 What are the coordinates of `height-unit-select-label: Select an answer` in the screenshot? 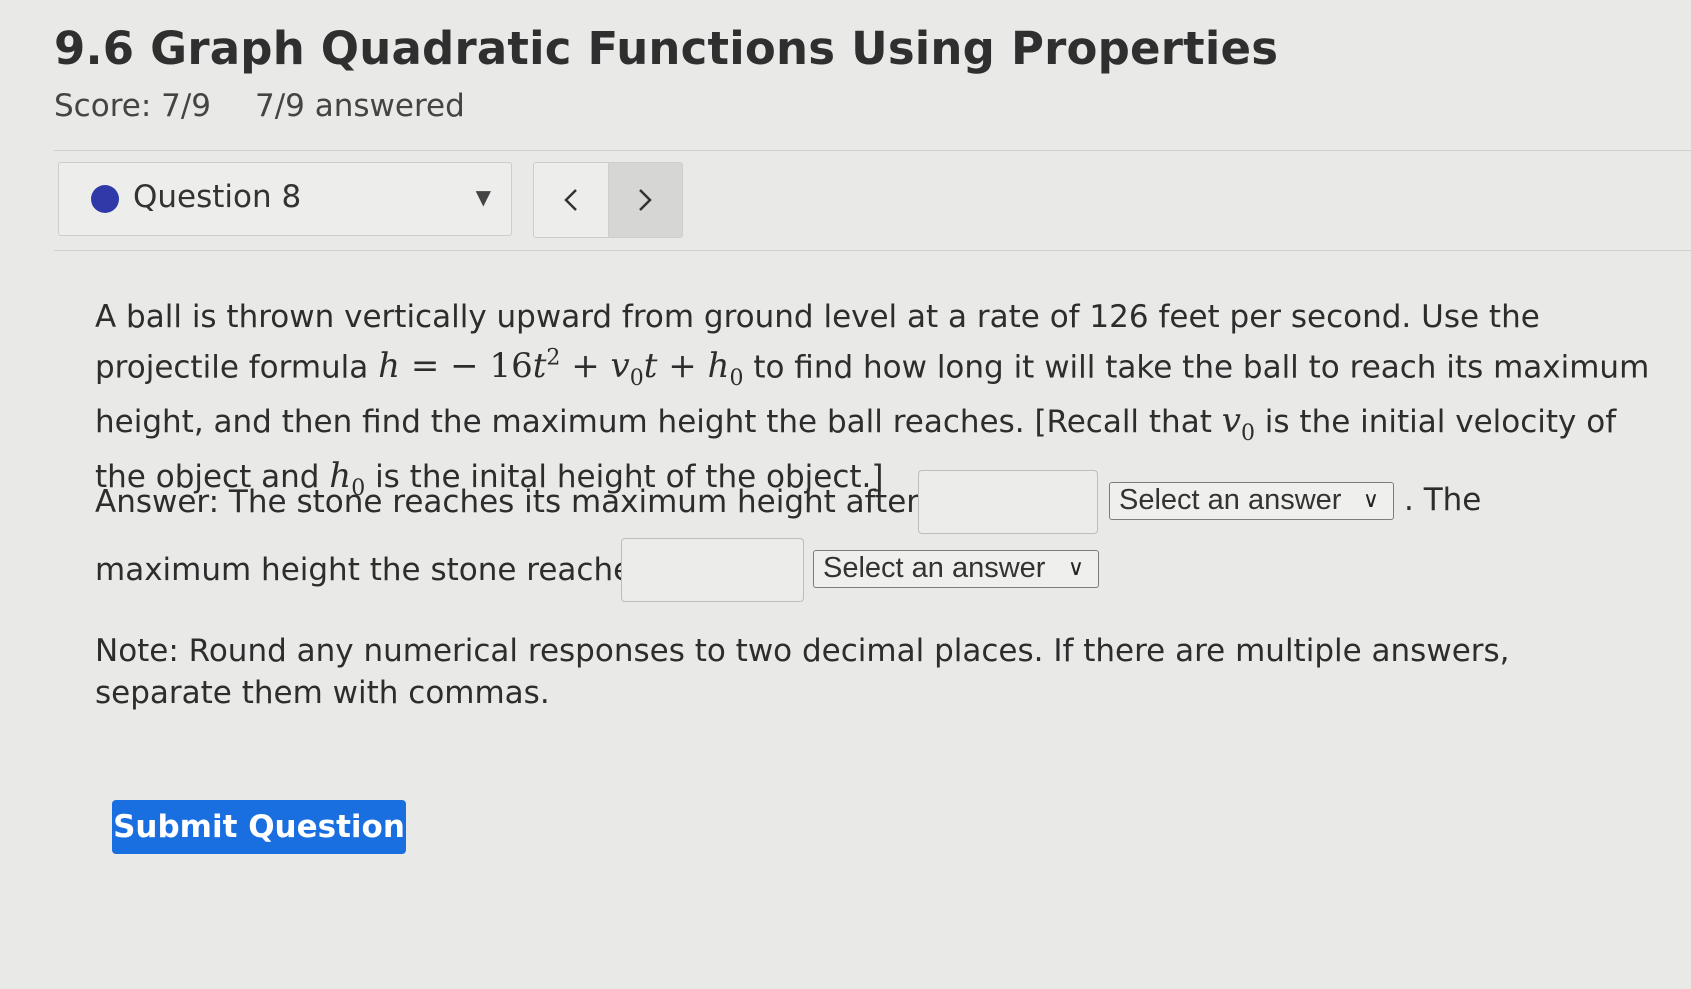 It's located at (934, 568).